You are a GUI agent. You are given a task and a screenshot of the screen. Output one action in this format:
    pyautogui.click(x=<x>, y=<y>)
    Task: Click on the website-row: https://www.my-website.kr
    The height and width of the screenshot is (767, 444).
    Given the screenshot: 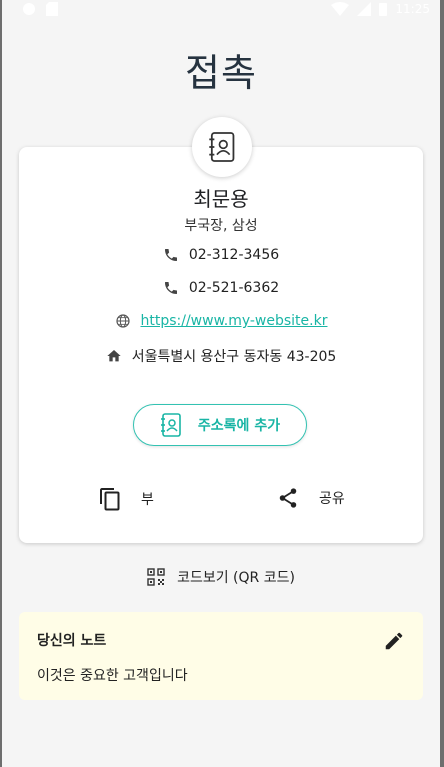 What is the action you would take?
    pyautogui.click(x=221, y=321)
    